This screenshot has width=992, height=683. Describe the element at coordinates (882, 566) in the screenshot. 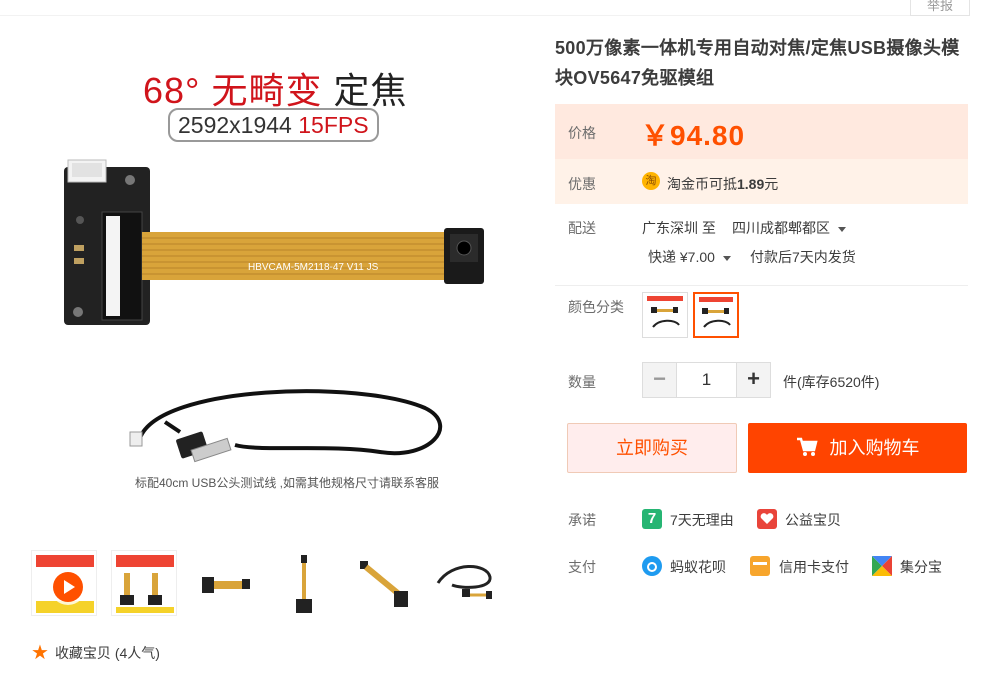

I see `jifenbao-icon` at that location.